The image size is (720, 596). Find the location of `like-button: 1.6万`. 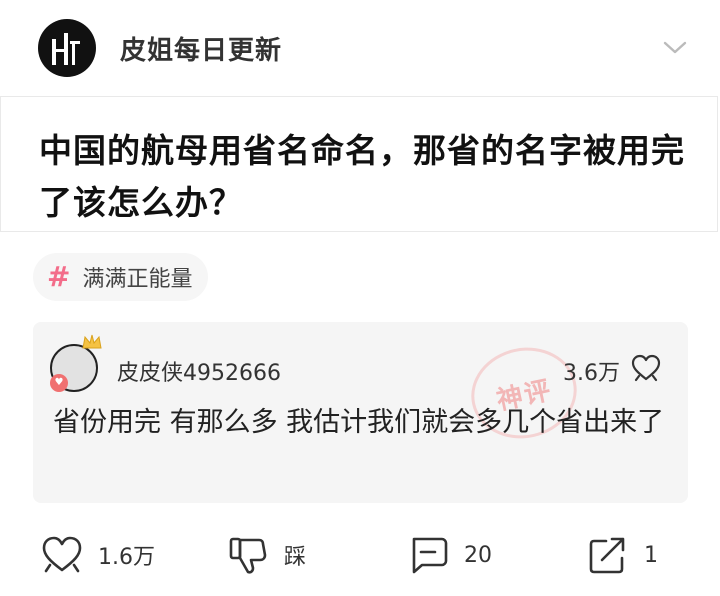

like-button: 1.6万 is located at coordinates (97, 555).